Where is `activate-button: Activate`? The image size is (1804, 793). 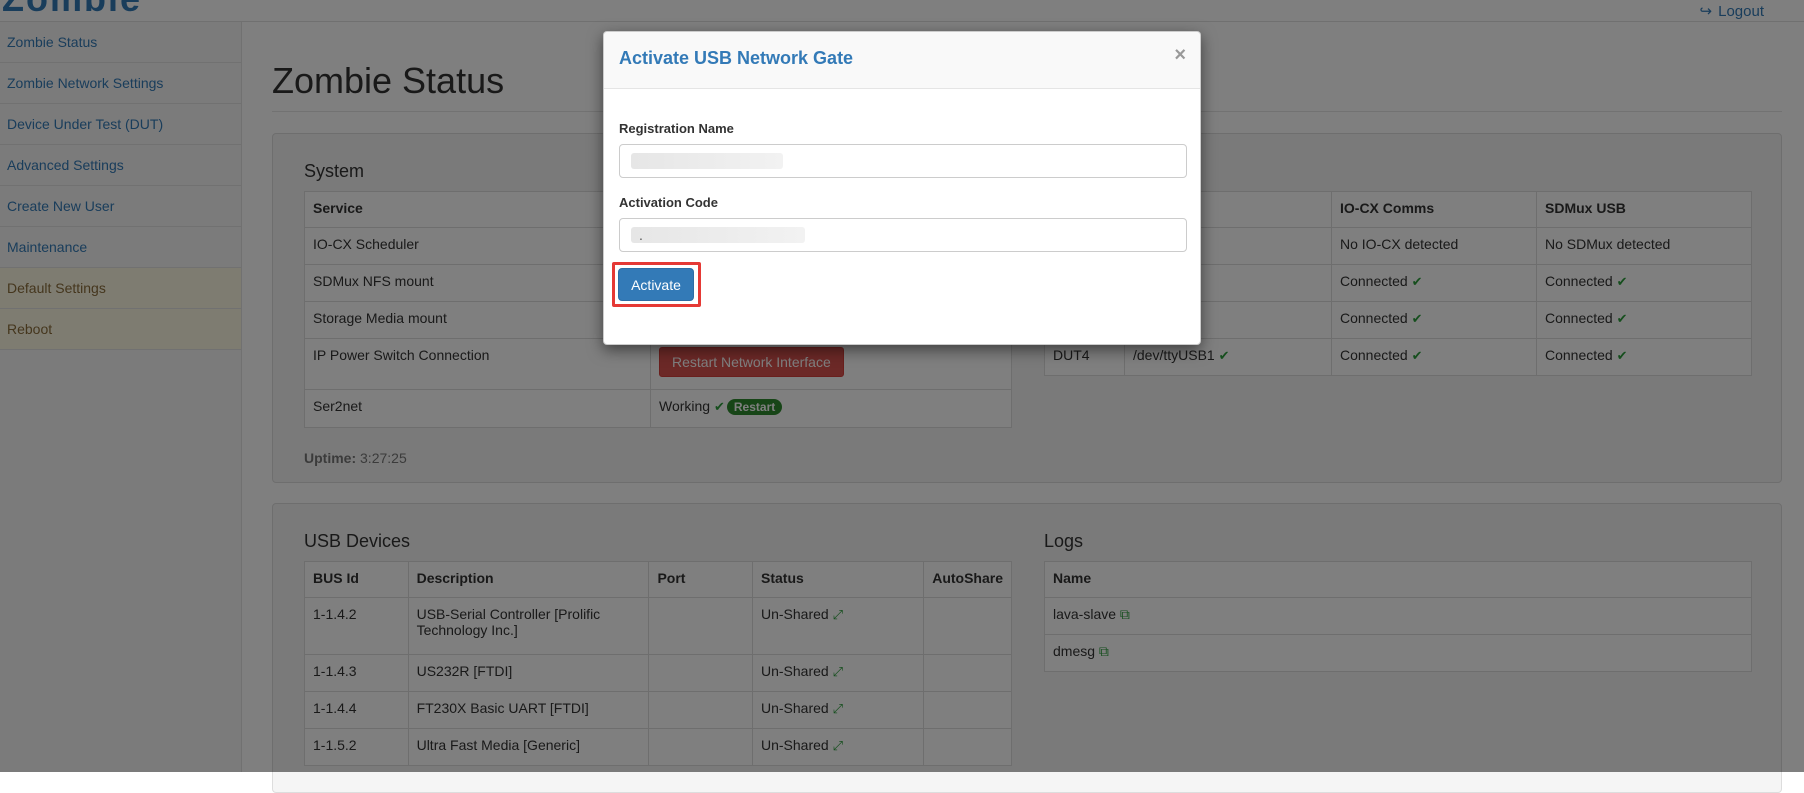 activate-button: Activate is located at coordinates (656, 284).